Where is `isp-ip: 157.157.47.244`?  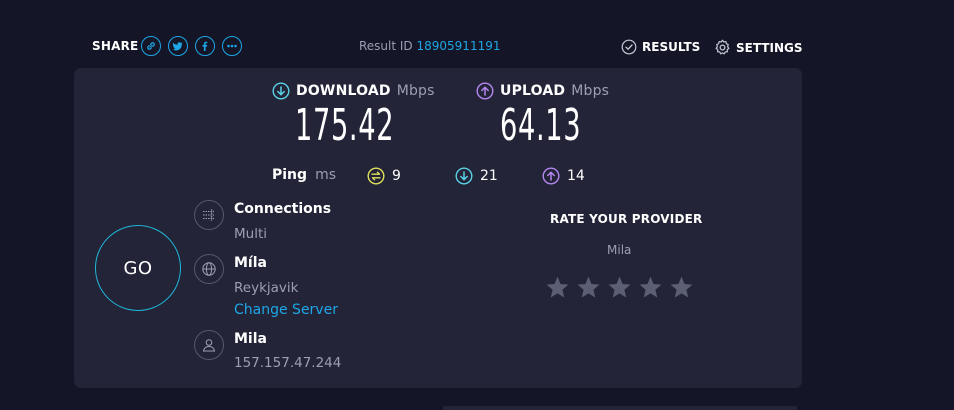
isp-ip: 157.157.47.244 is located at coordinates (288, 363).